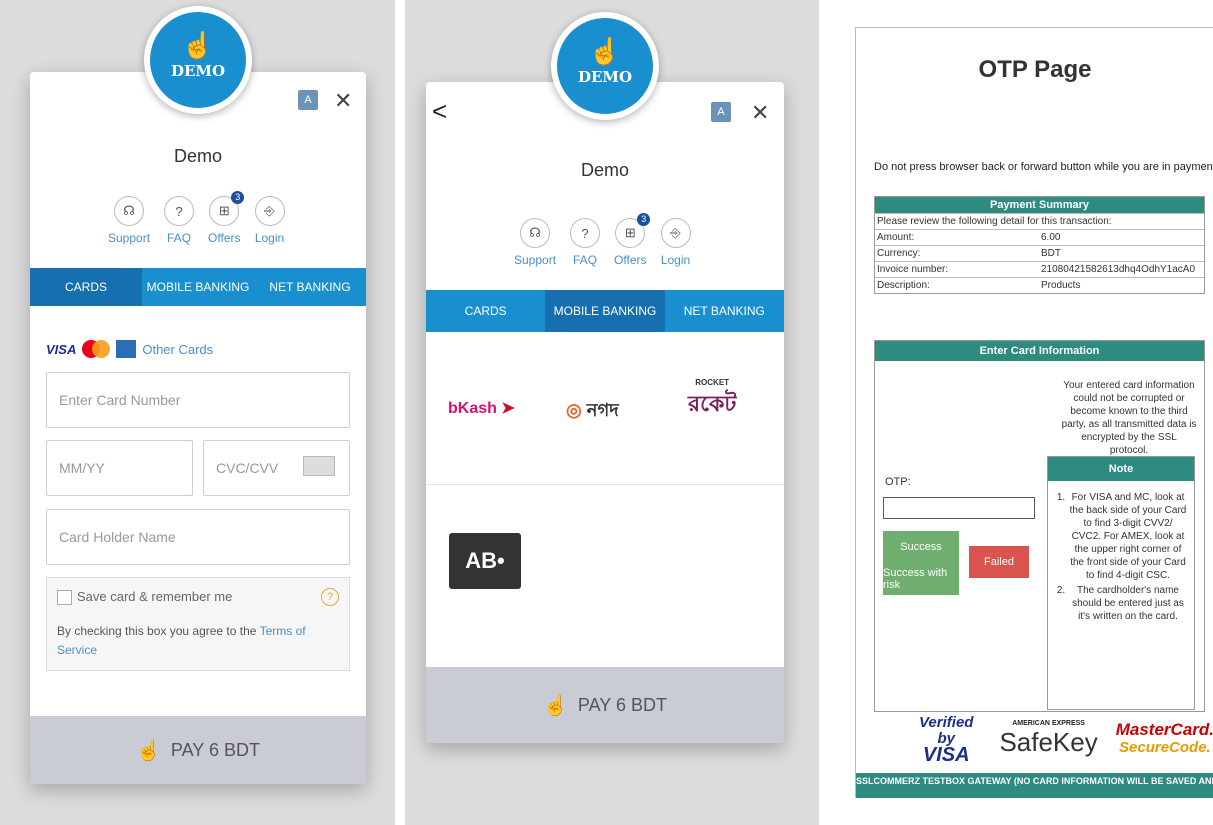  What do you see at coordinates (675, 260) in the screenshot?
I see `login-label: Login` at bounding box center [675, 260].